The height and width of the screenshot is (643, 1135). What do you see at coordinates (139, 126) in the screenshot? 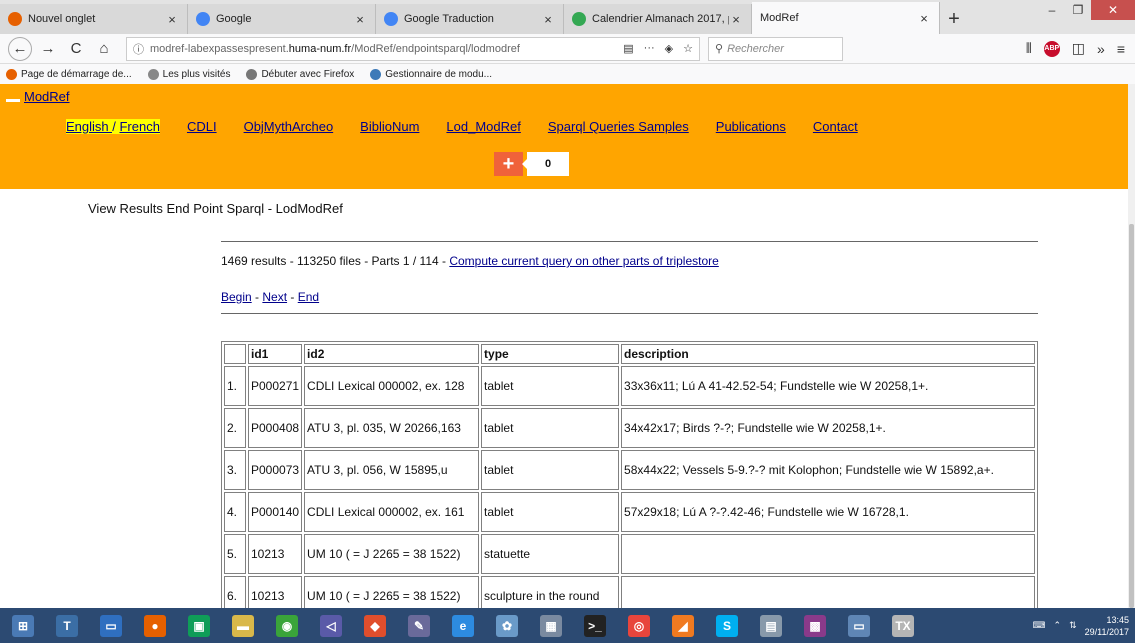
I see `lang-french-link: French` at bounding box center [139, 126].